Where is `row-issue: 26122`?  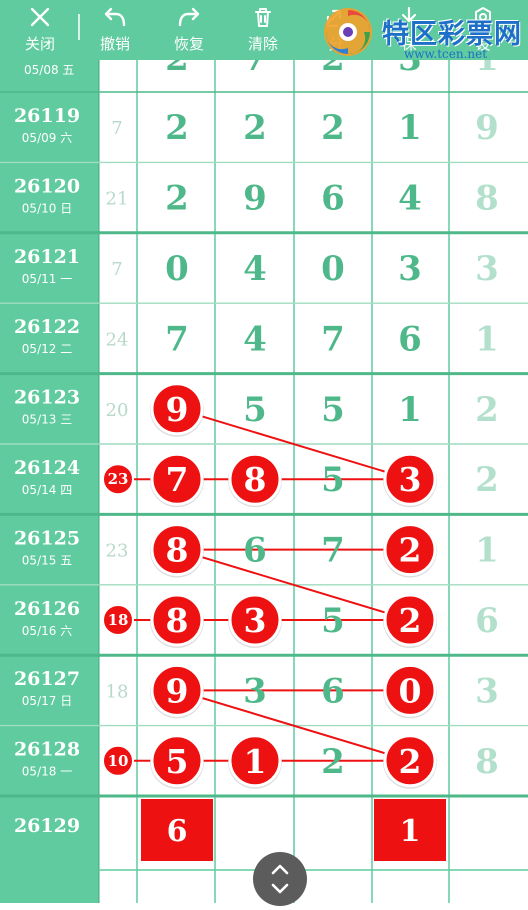 row-issue: 26122 is located at coordinates (47, 327).